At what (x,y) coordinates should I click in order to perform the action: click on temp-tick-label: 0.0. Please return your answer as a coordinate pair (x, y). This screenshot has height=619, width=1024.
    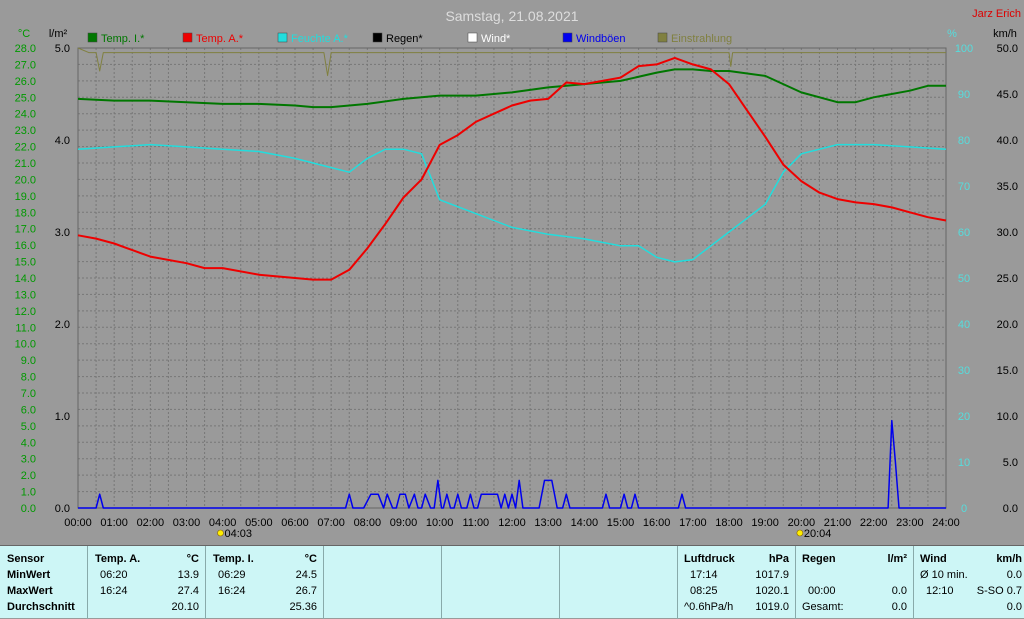
    Looking at the image, I should click on (28, 509).